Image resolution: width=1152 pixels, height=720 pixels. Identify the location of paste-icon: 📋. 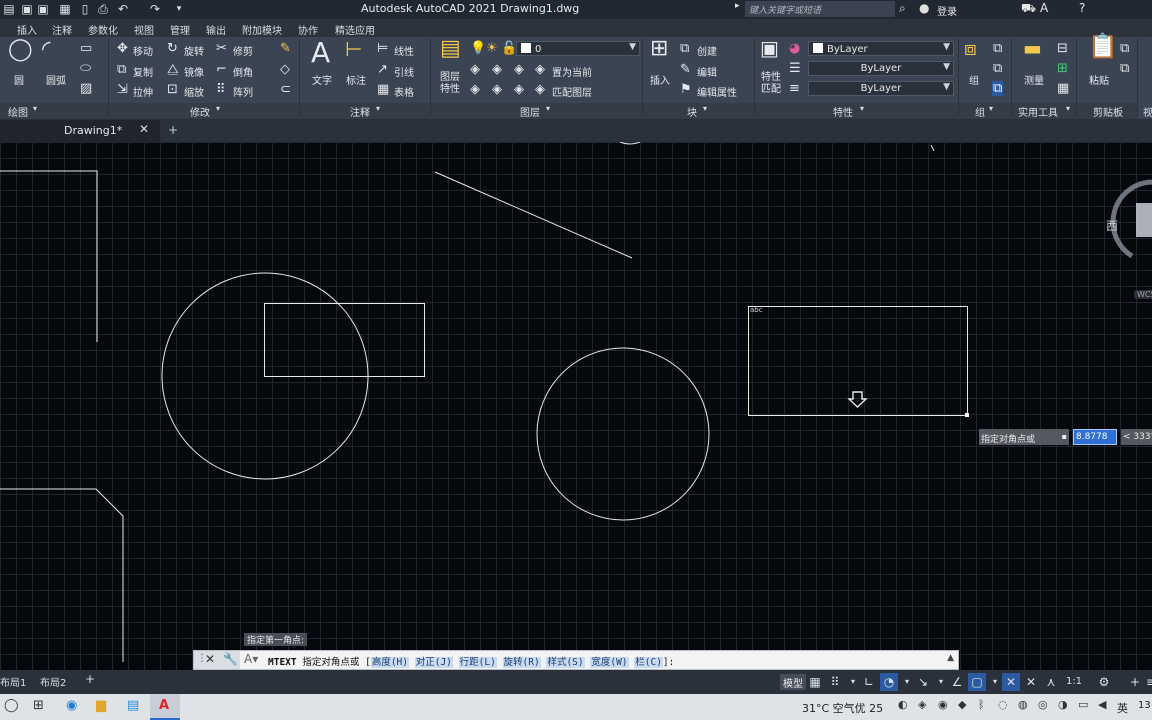
(1103, 46).